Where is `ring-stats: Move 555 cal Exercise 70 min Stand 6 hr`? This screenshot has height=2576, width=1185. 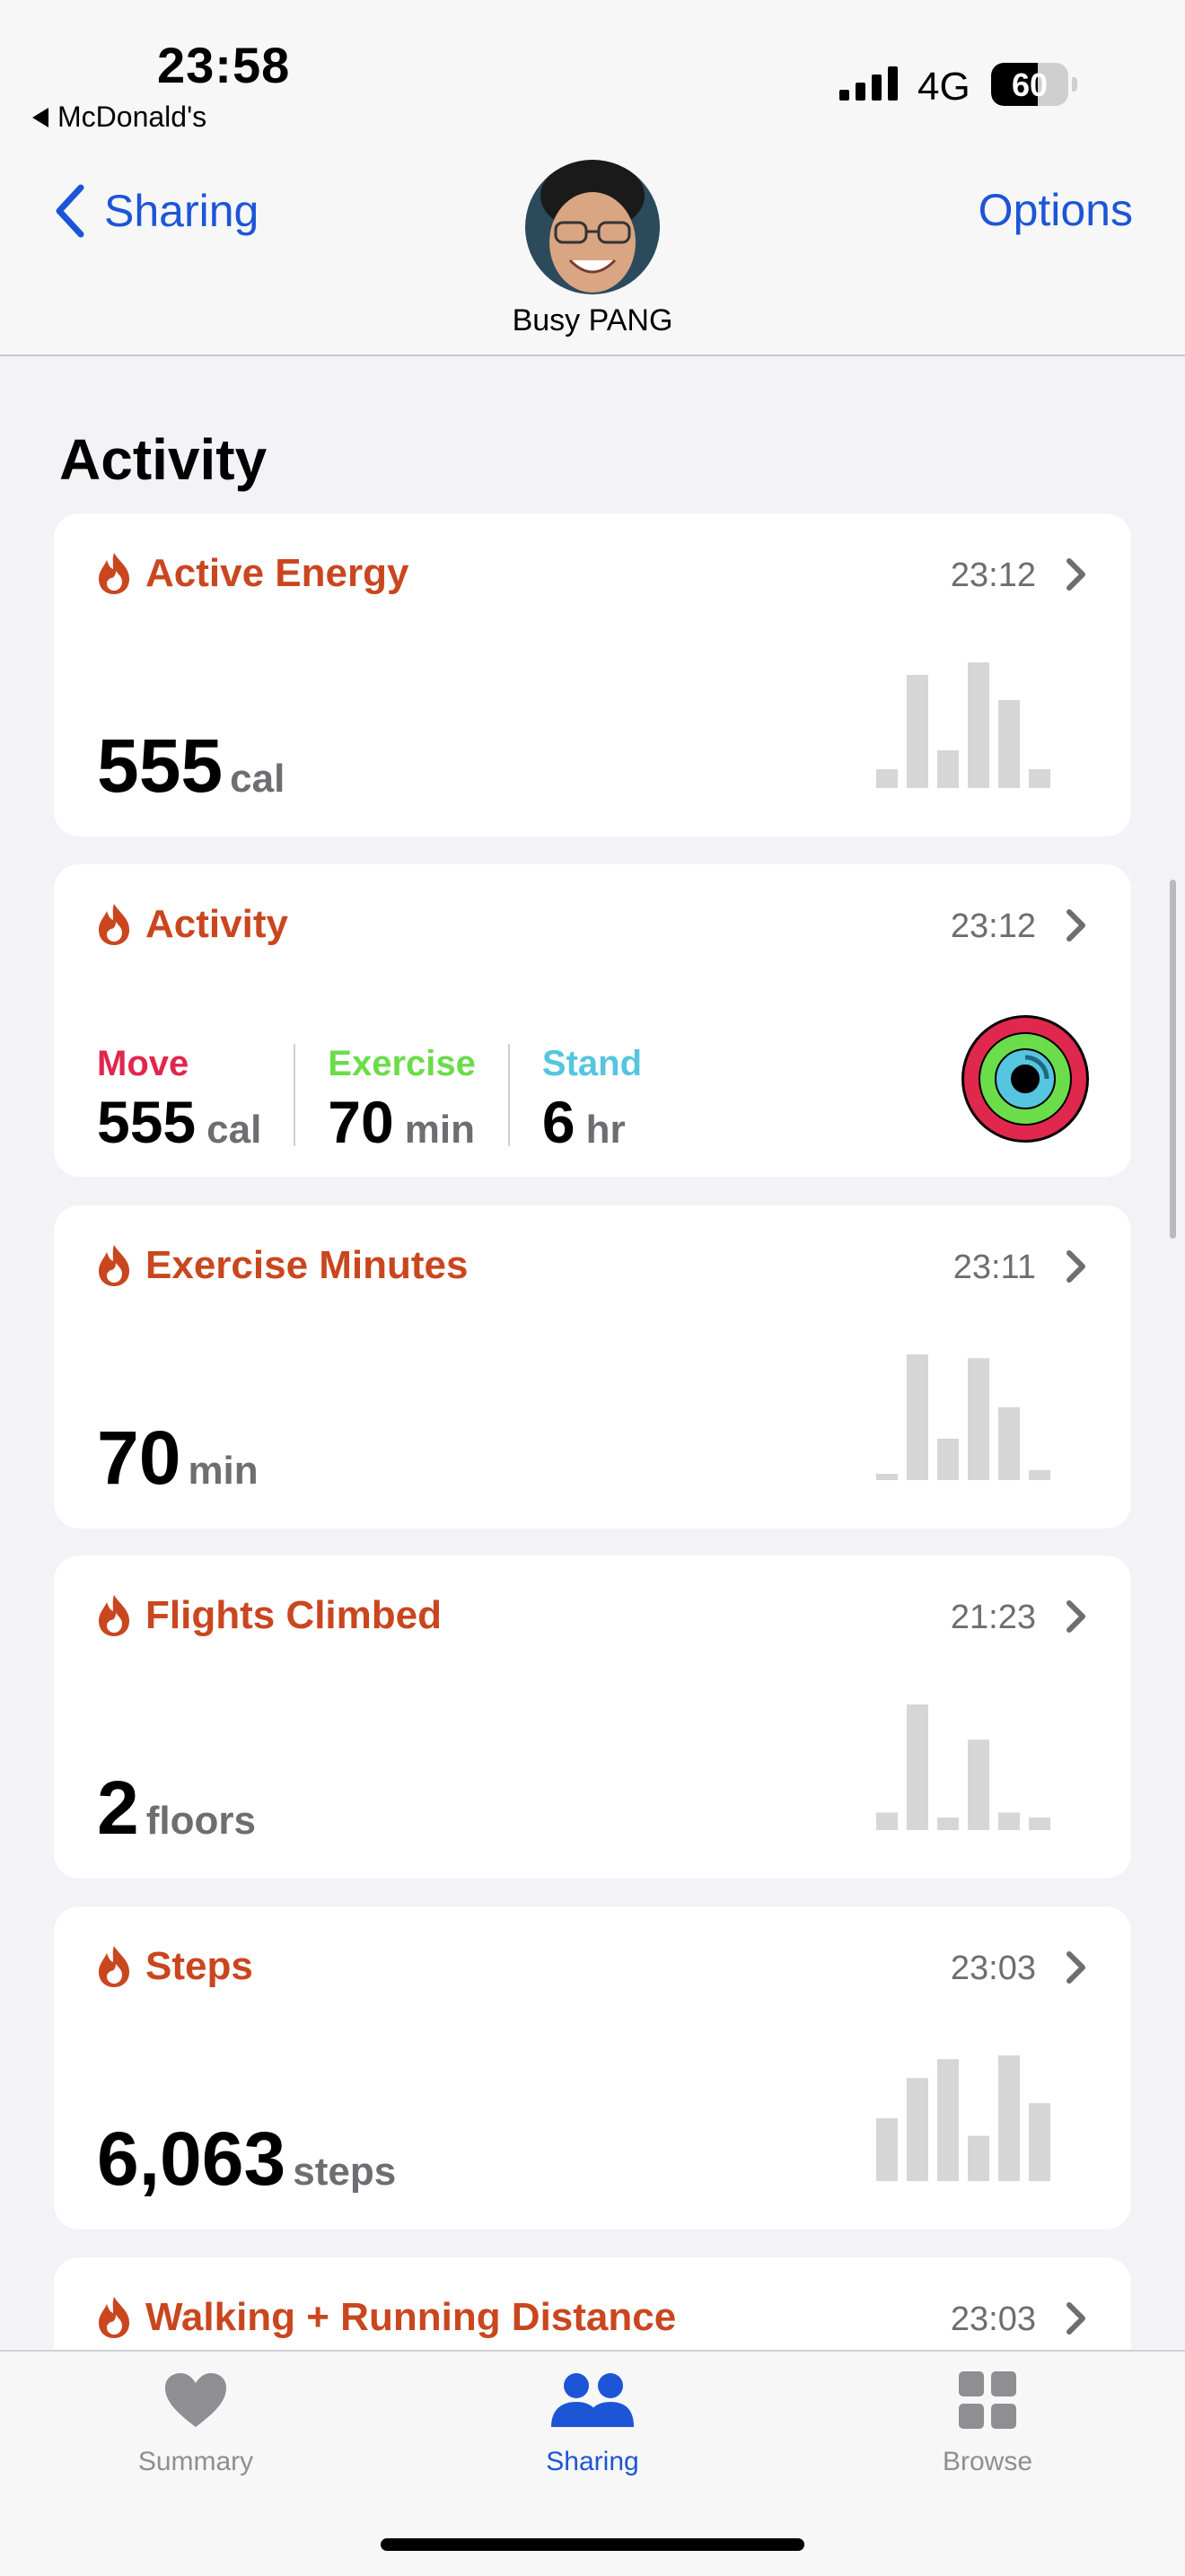 ring-stats: Move 555 cal Exercise 70 min Stand 6 hr is located at coordinates (402, 1099).